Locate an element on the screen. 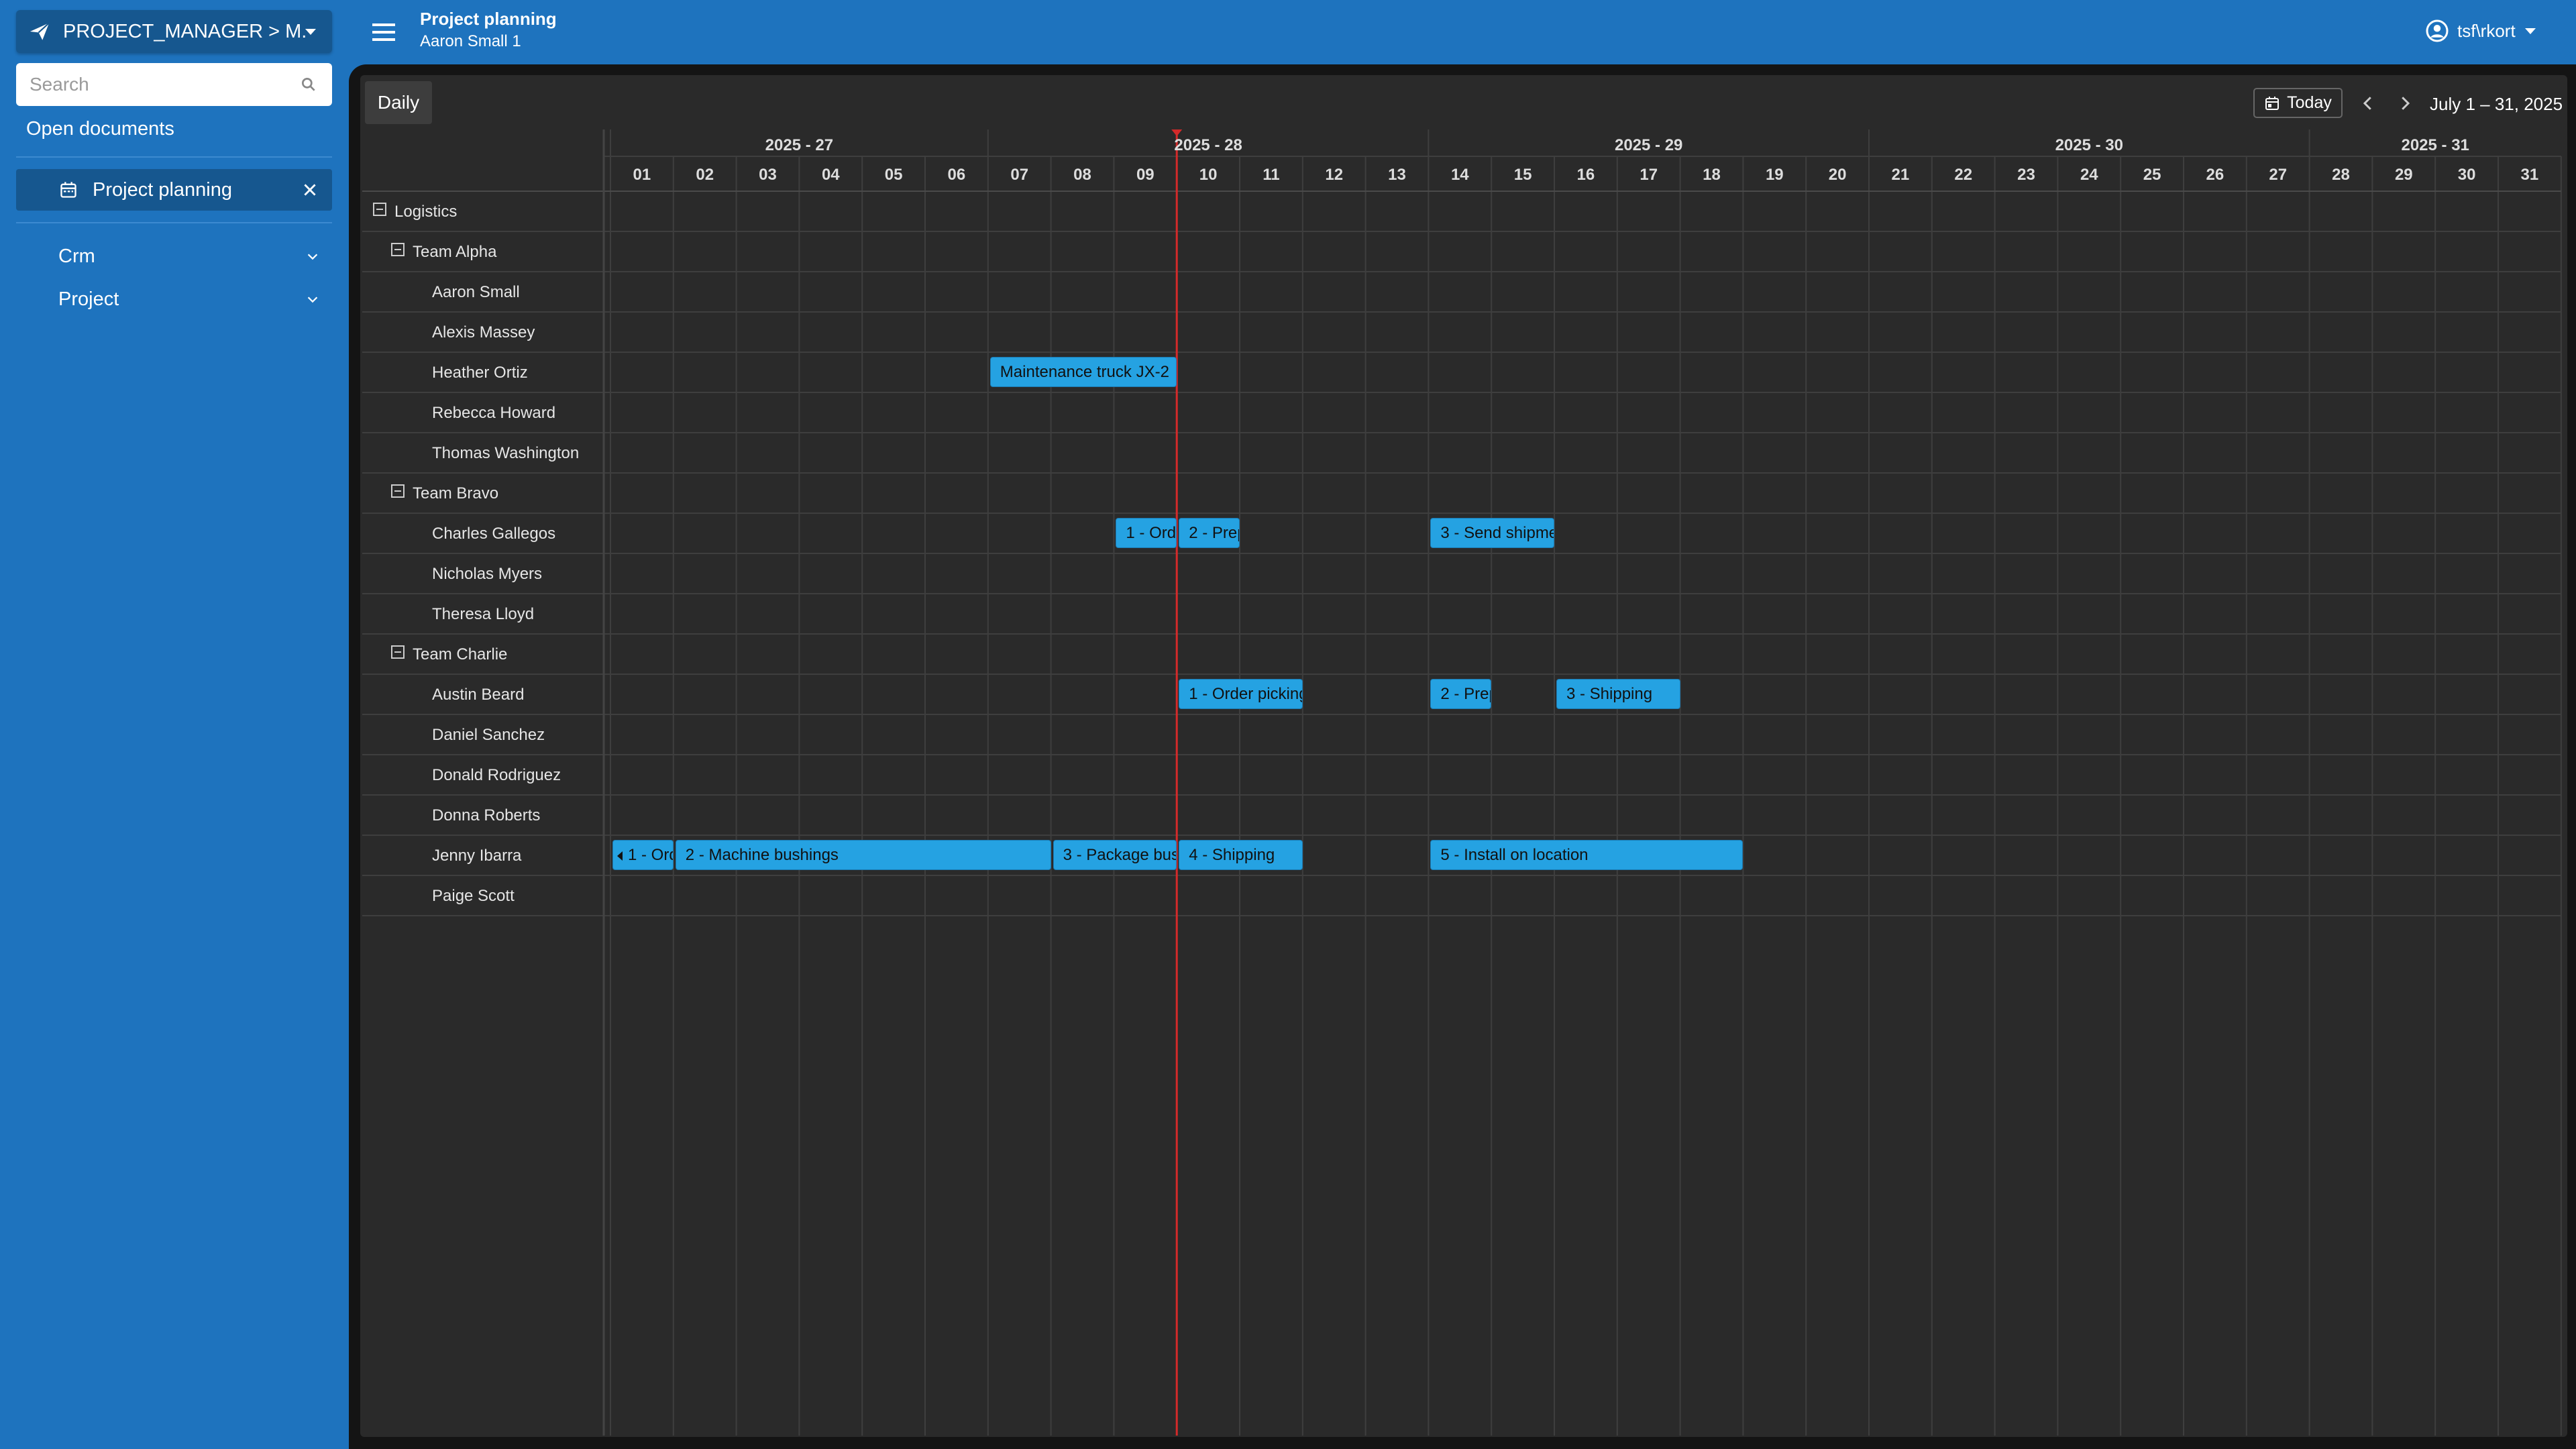 The width and height of the screenshot is (2576, 1449). event-label: 3 - Send shipment is located at coordinates (1497, 533).